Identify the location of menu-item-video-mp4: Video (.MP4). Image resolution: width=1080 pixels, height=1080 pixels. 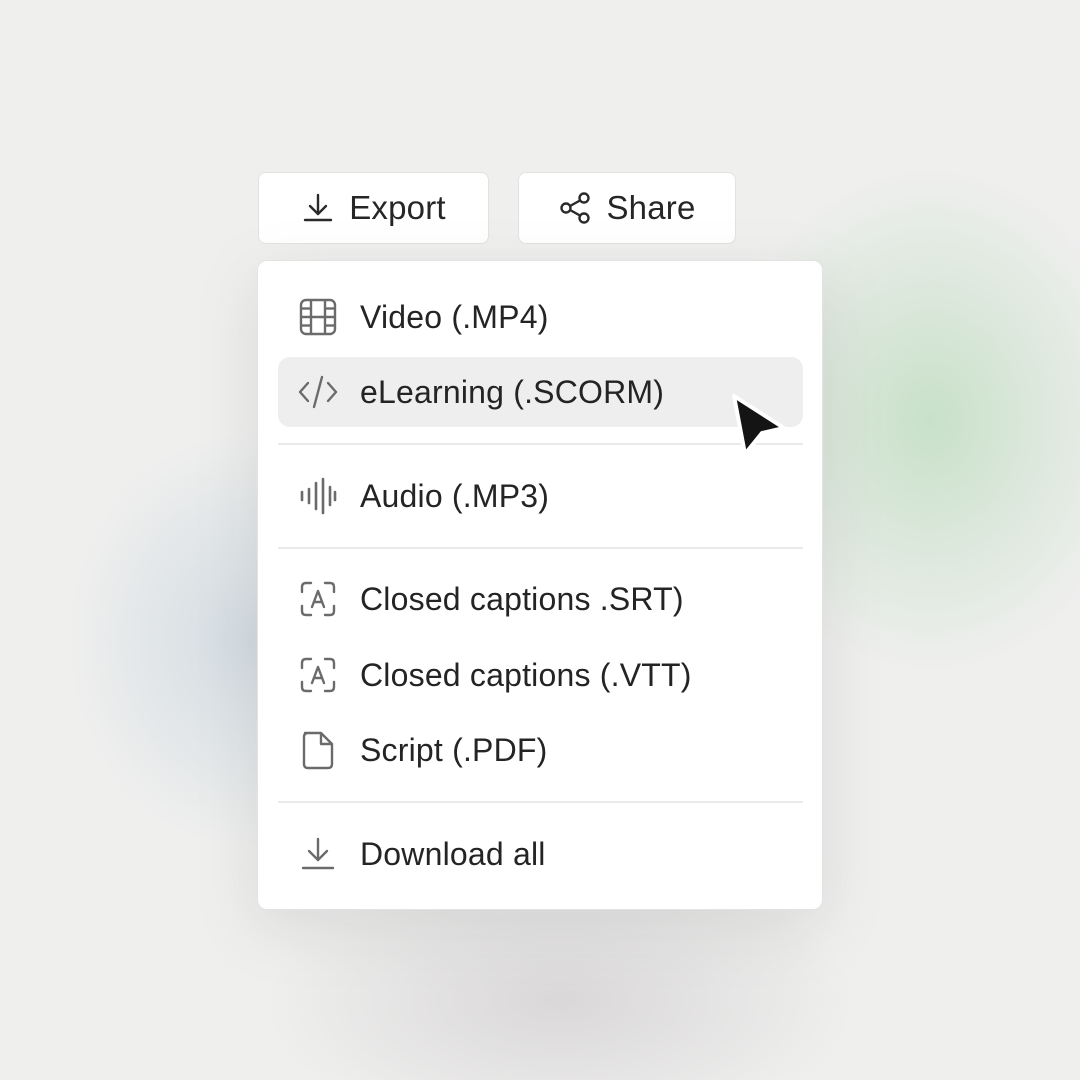
(540, 317).